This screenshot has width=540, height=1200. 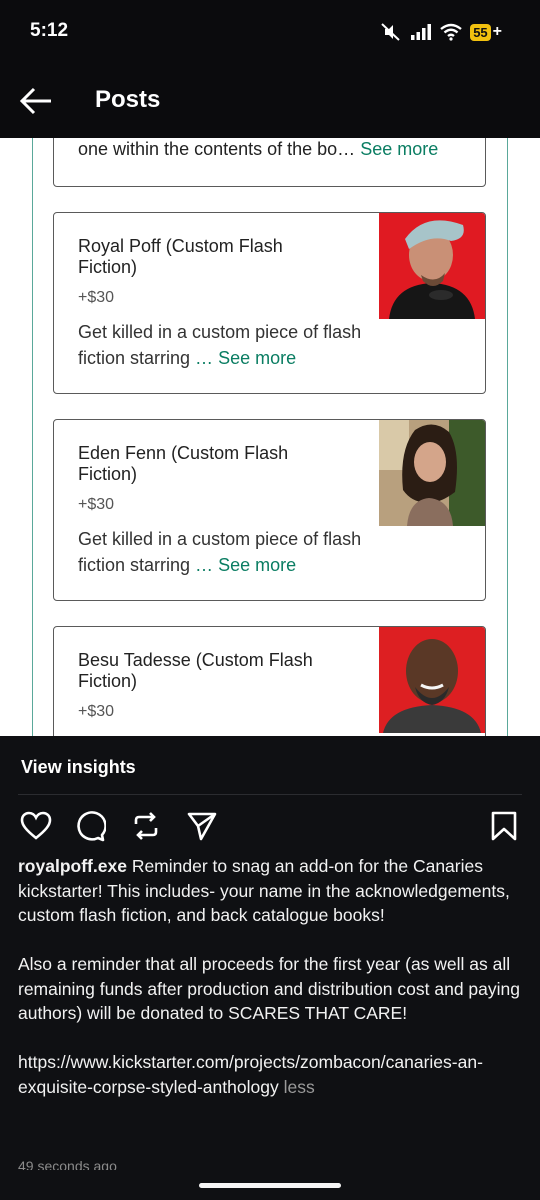 What do you see at coordinates (270, 101) in the screenshot?
I see `app-bar: Posts` at bounding box center [270, 101].